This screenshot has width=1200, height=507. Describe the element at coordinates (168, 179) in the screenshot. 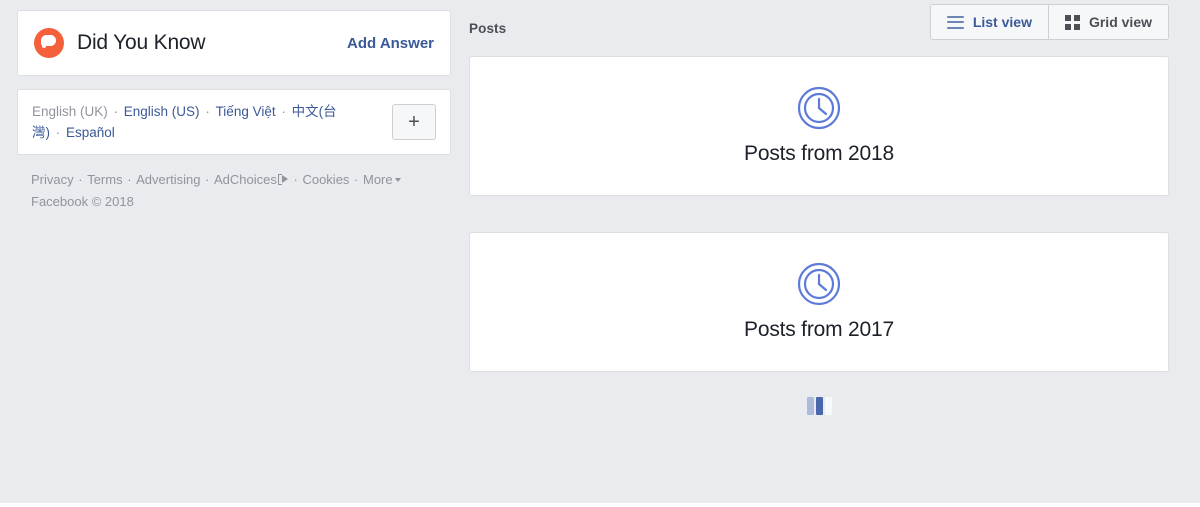

I see `footer-link-advertising: Advertising` at that location.